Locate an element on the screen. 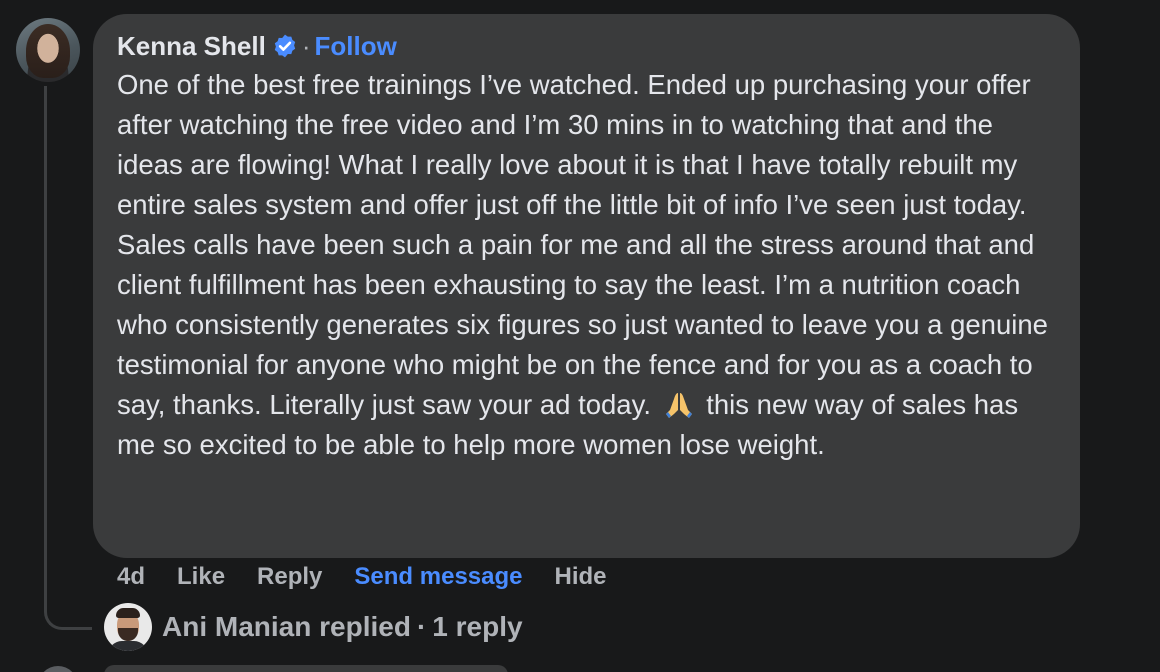 The width and height of the screenshot is (1160, 672). verified-badge-icon is located at coordinates (285, 46).